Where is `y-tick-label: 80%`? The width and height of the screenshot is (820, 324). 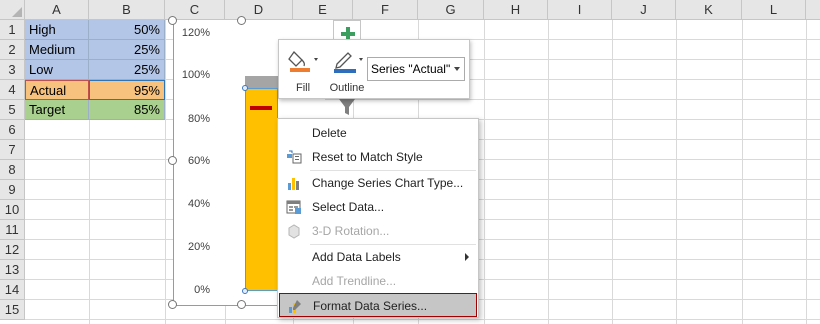 y-tick-label: 80% is located at coordinates (198, 119).